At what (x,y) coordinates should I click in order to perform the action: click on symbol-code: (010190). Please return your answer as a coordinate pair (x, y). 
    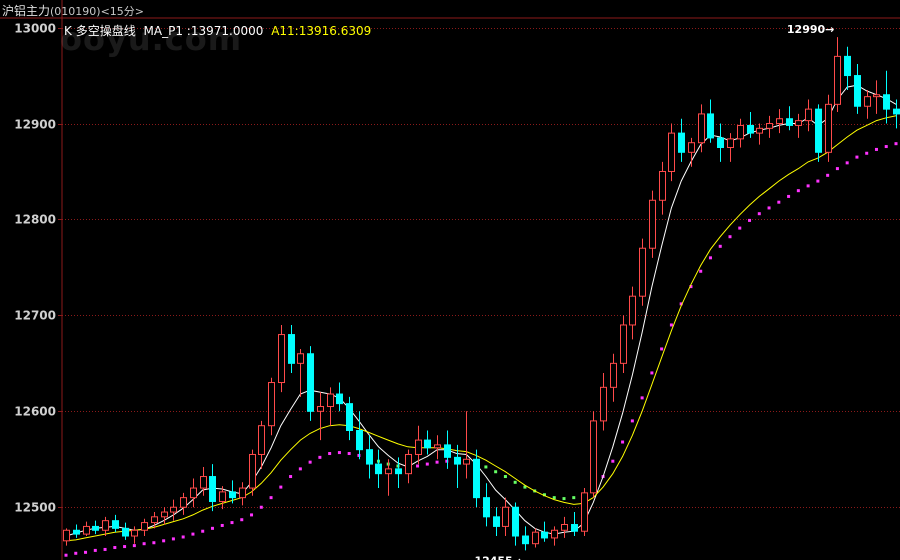
    Looking at the image, I should click on (75, 11).